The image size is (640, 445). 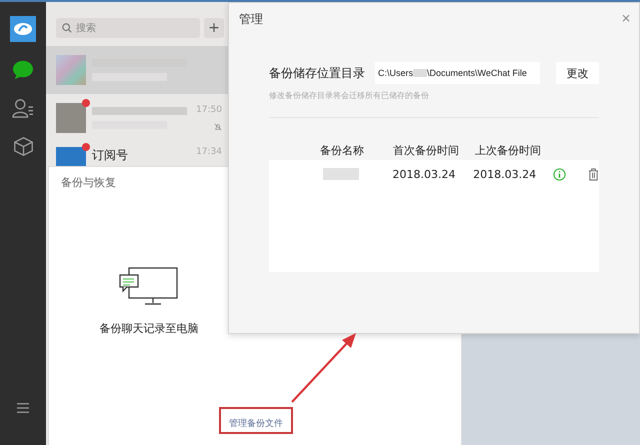 I want to click on column-header: 上次备份时间, so click(x=508, y=150).